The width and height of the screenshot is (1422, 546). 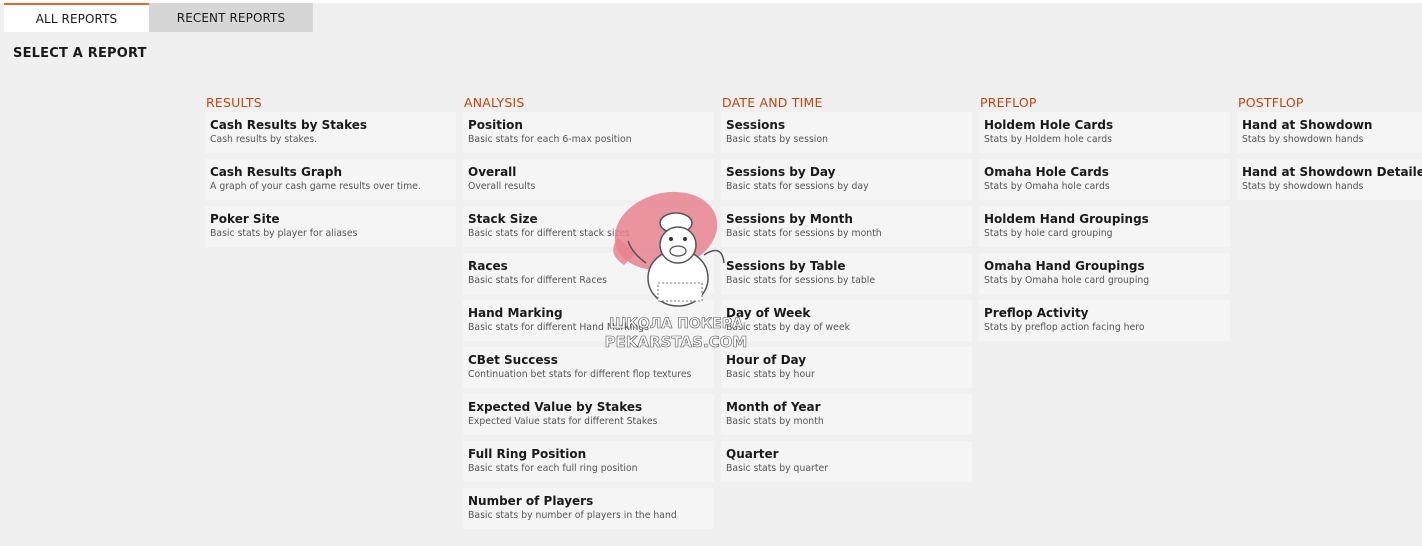 I want to click on report-title: CBet Success, so click(x=513, y=360).